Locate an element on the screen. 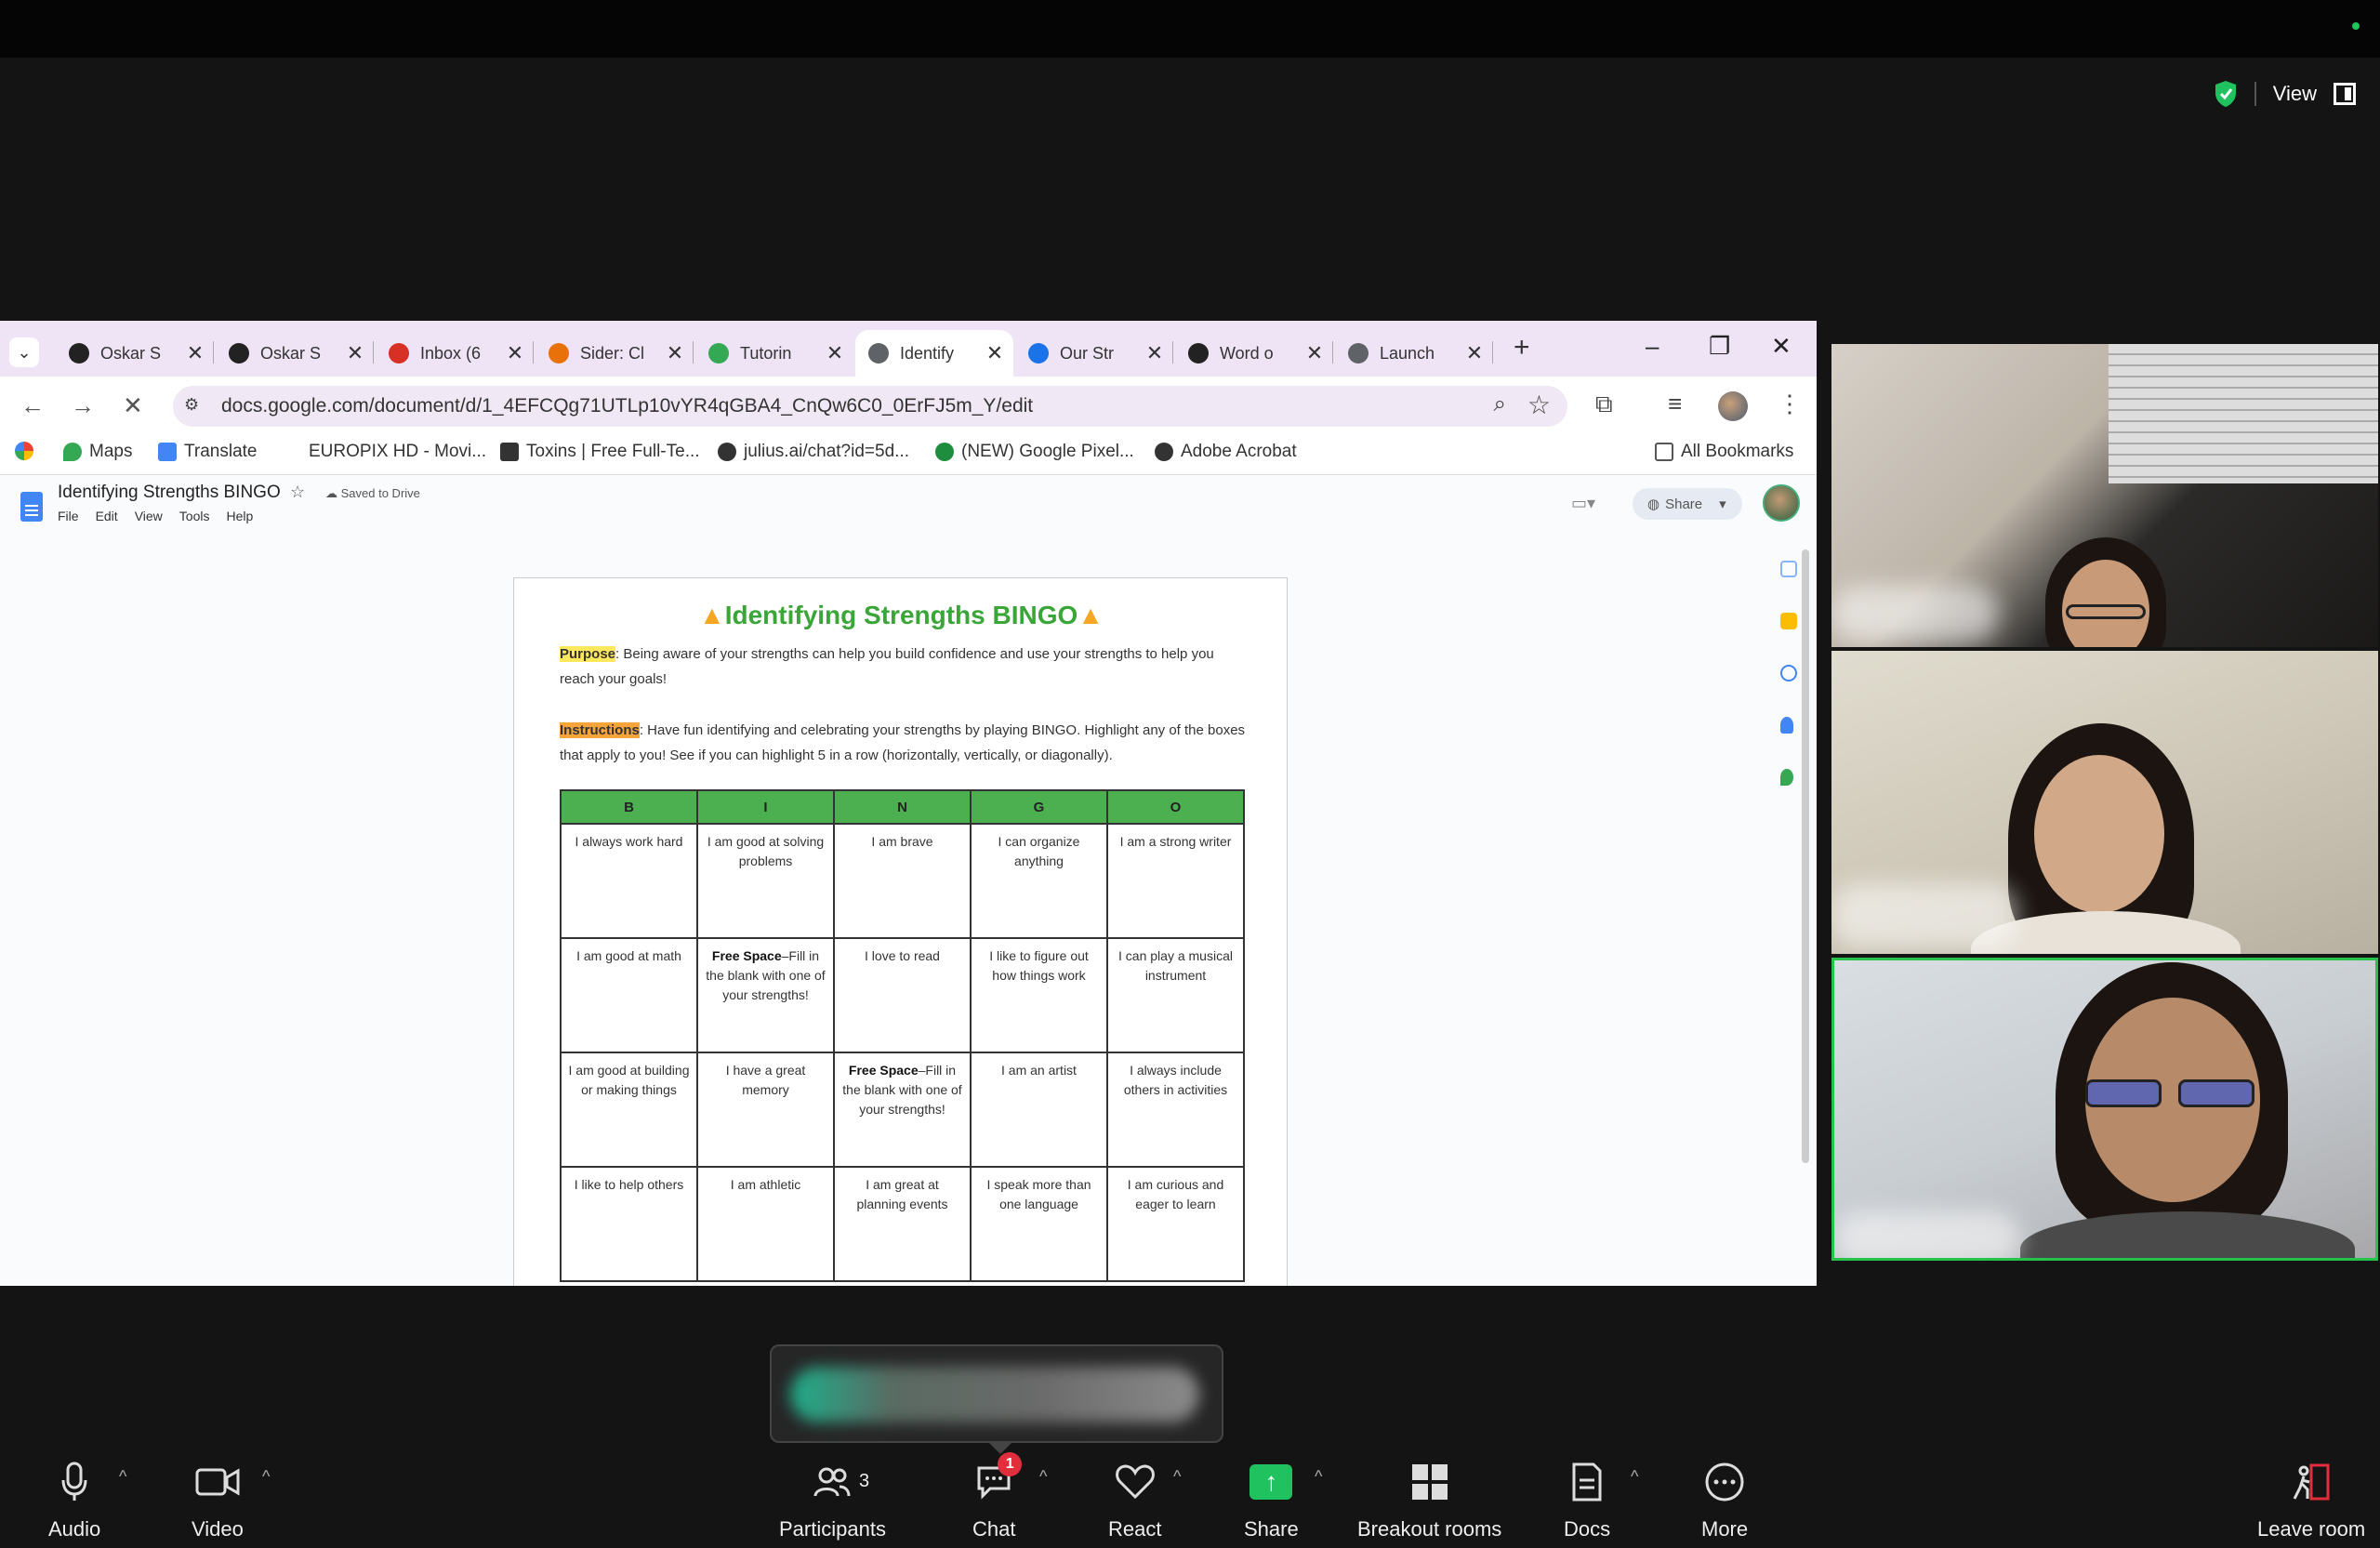  zoom-icon: ⌕ is located at coordinates (1500, 404).